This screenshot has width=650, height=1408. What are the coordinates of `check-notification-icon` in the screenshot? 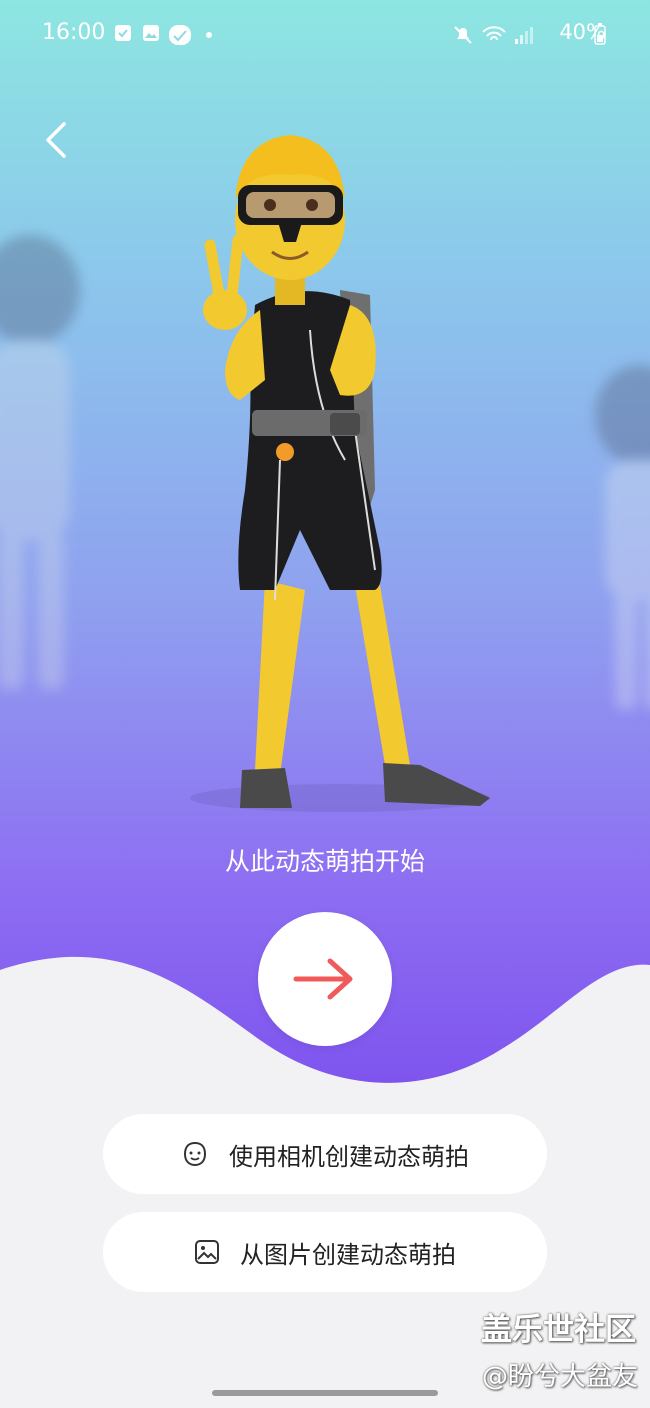 It's located at (123, 33).